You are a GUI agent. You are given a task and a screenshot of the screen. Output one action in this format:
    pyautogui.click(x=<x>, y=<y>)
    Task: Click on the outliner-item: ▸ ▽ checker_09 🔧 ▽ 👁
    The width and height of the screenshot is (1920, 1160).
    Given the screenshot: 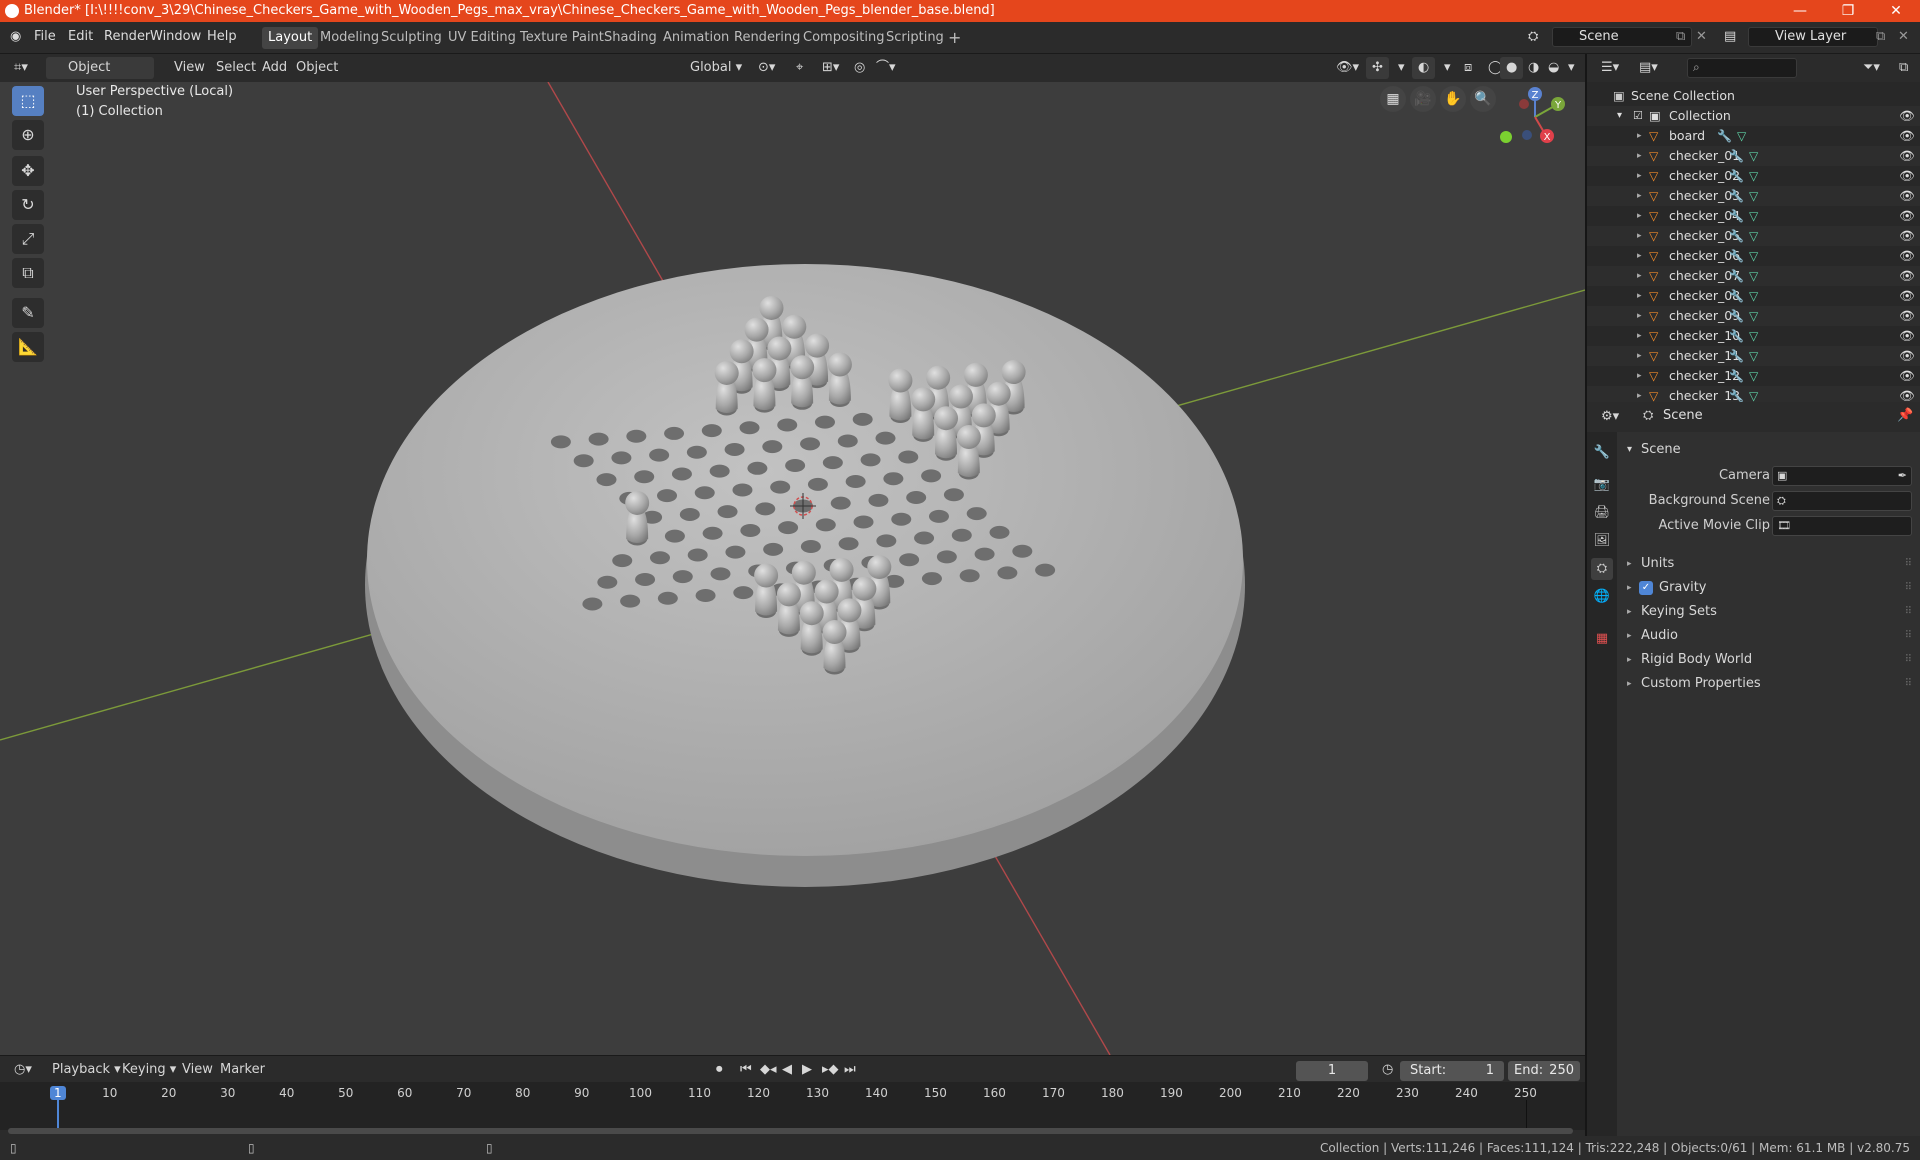 What is the action you would take?
    pyautogui.click(x=1753, y=316)
    